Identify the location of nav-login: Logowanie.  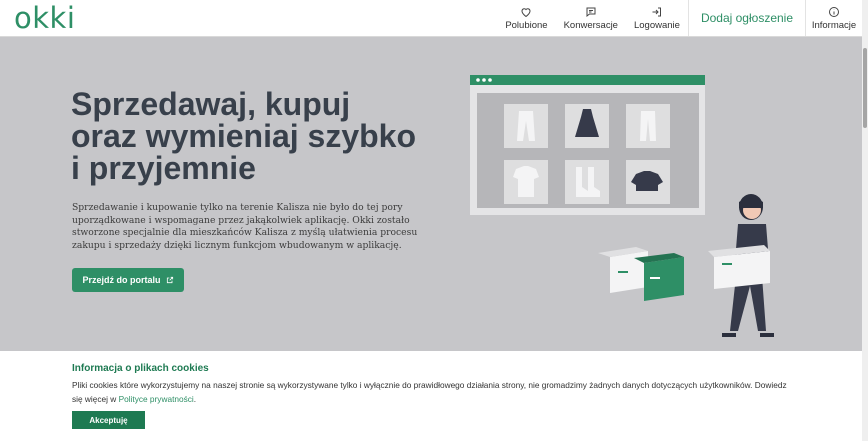
(657, 18).